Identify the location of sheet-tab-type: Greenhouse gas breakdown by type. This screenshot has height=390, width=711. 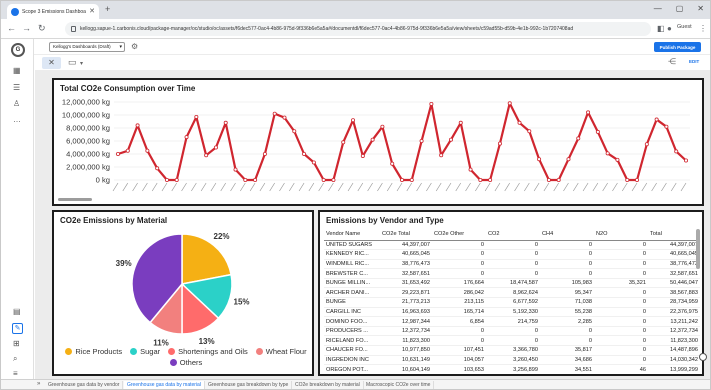
(249, 385).